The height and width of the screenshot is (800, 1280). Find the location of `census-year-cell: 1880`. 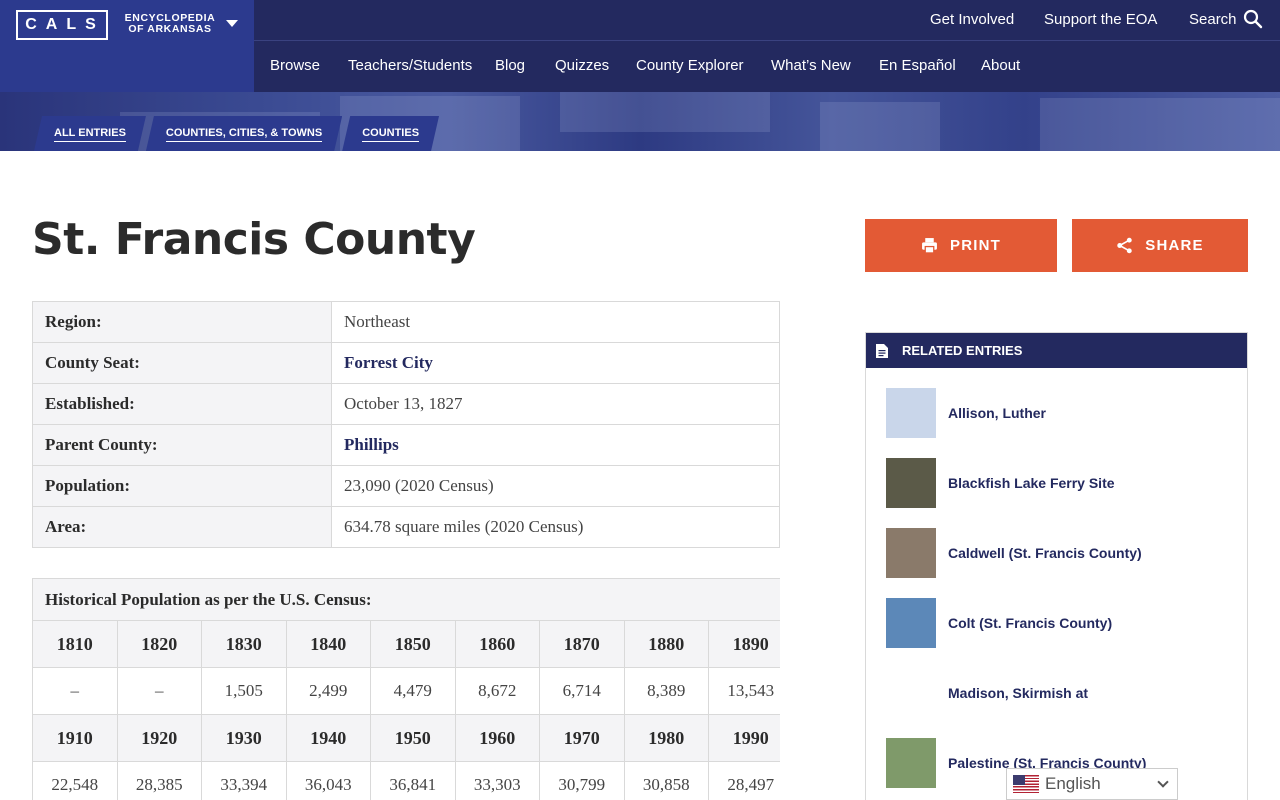

census-year-cell: 1880 is located at coordinates (666, 644).